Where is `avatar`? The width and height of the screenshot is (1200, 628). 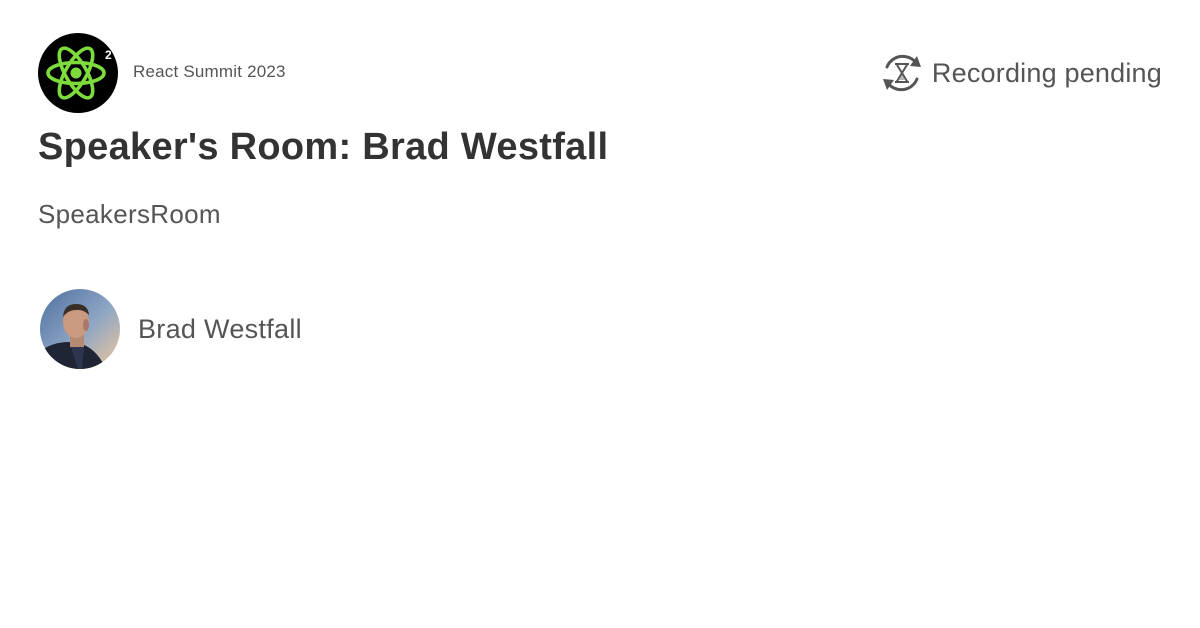 avatar is located at coordinates (80, 329).